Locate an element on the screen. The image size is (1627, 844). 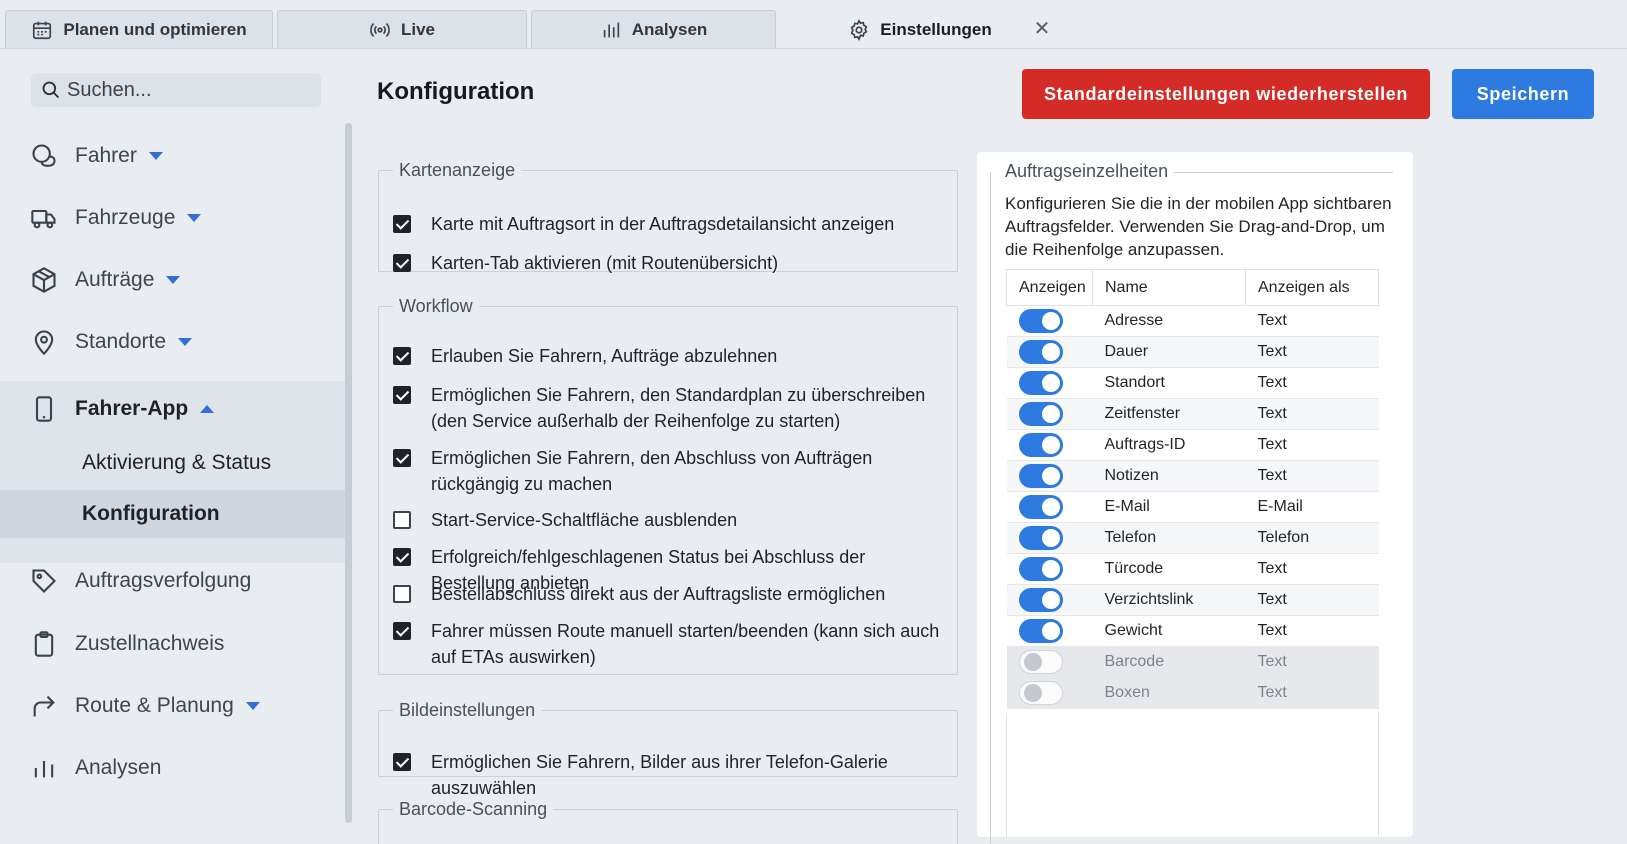
table-row: Auftrags-ID Text is located at coordinates (1192, 445).